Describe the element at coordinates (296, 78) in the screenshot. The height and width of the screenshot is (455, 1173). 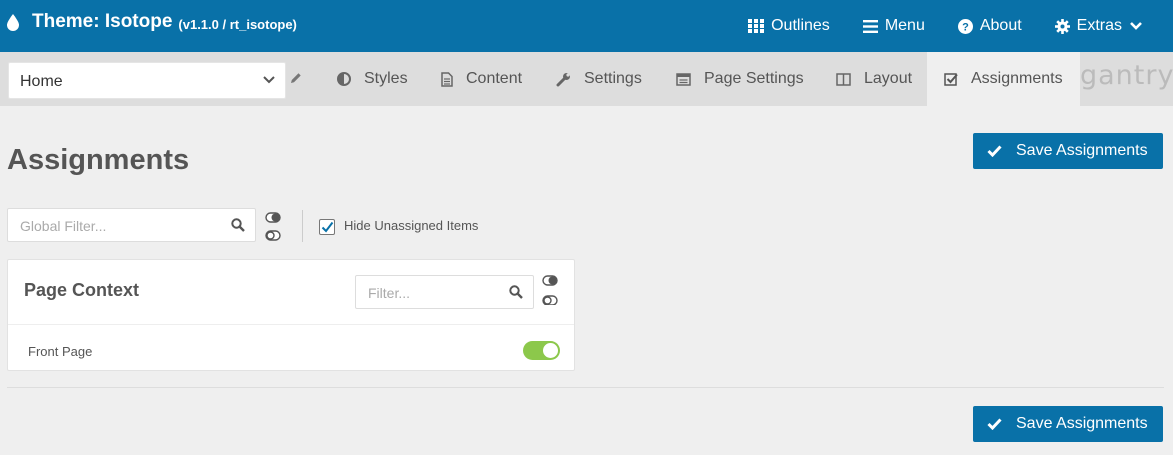
I see `pencil-icon` at that location.